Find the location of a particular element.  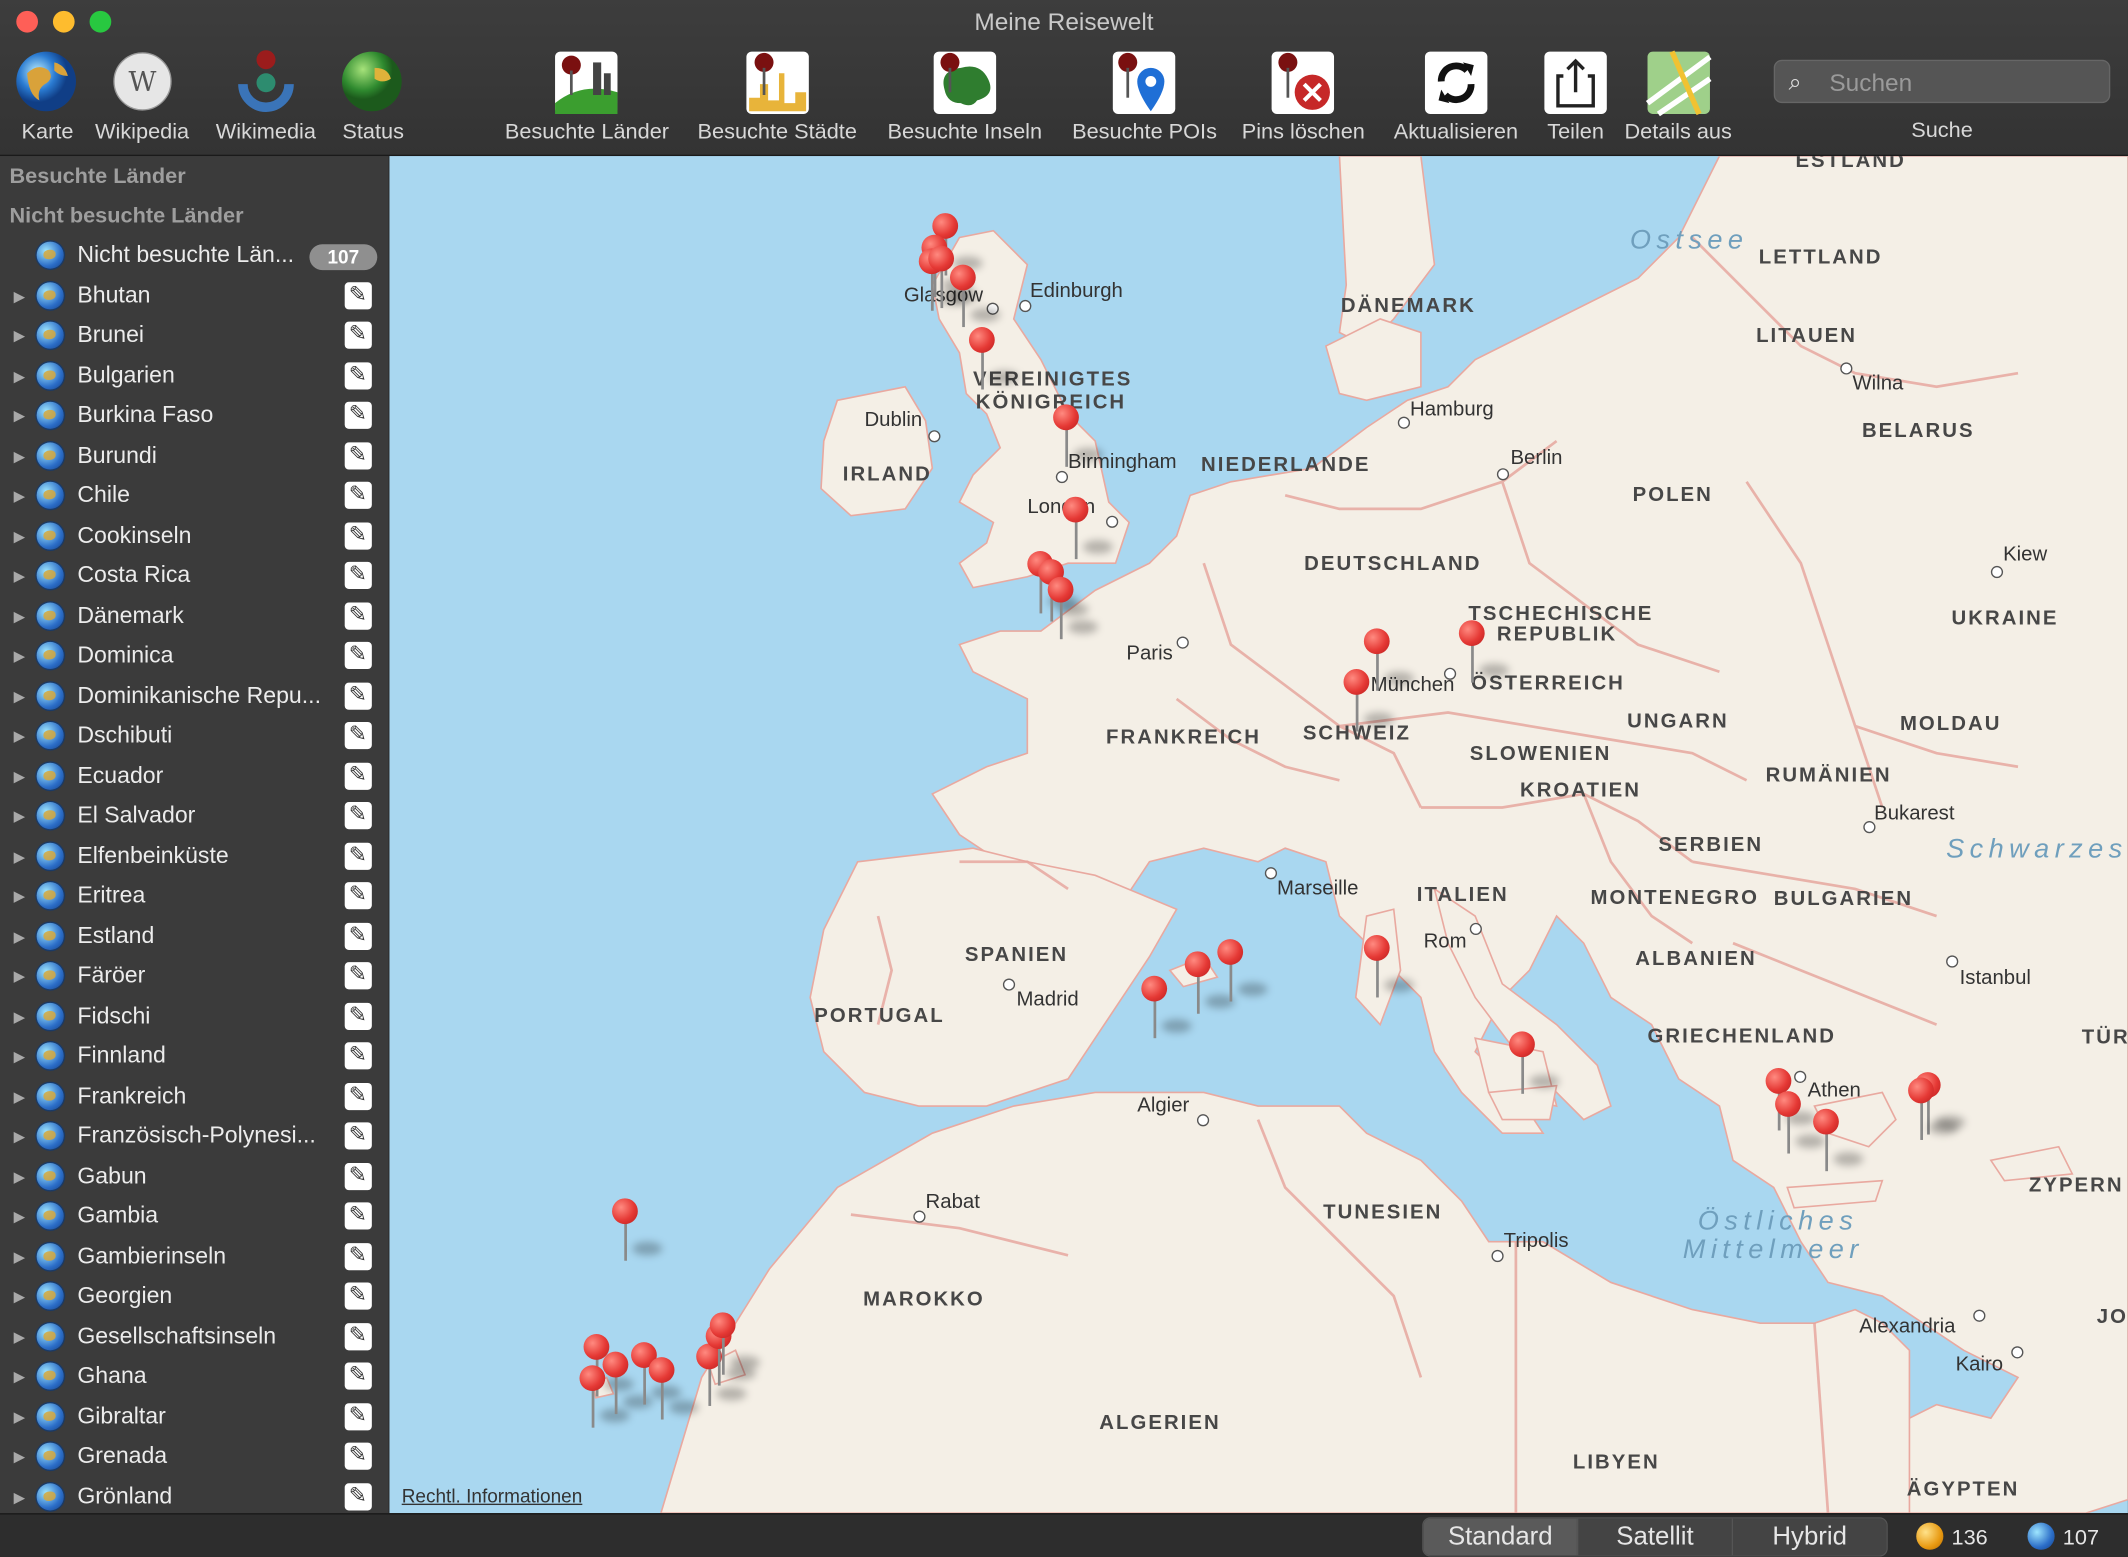

country-row: ▶ El Salvador is located at coordinates (194, 815).